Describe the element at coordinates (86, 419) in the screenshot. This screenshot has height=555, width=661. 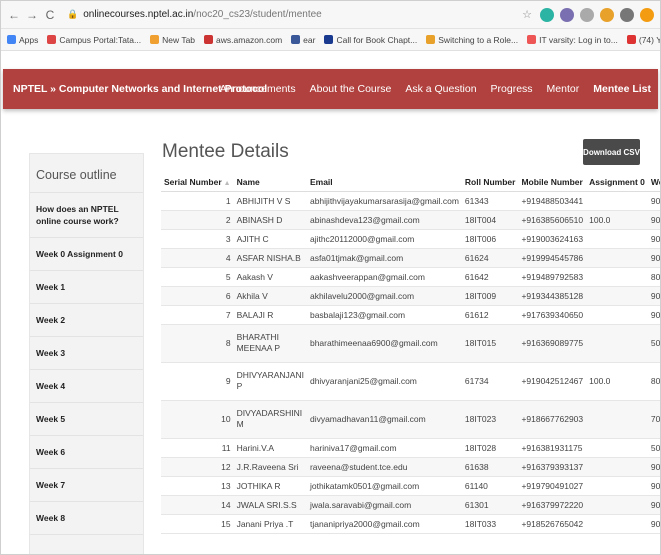
I see `sidebar-item: Week 5` at that location.